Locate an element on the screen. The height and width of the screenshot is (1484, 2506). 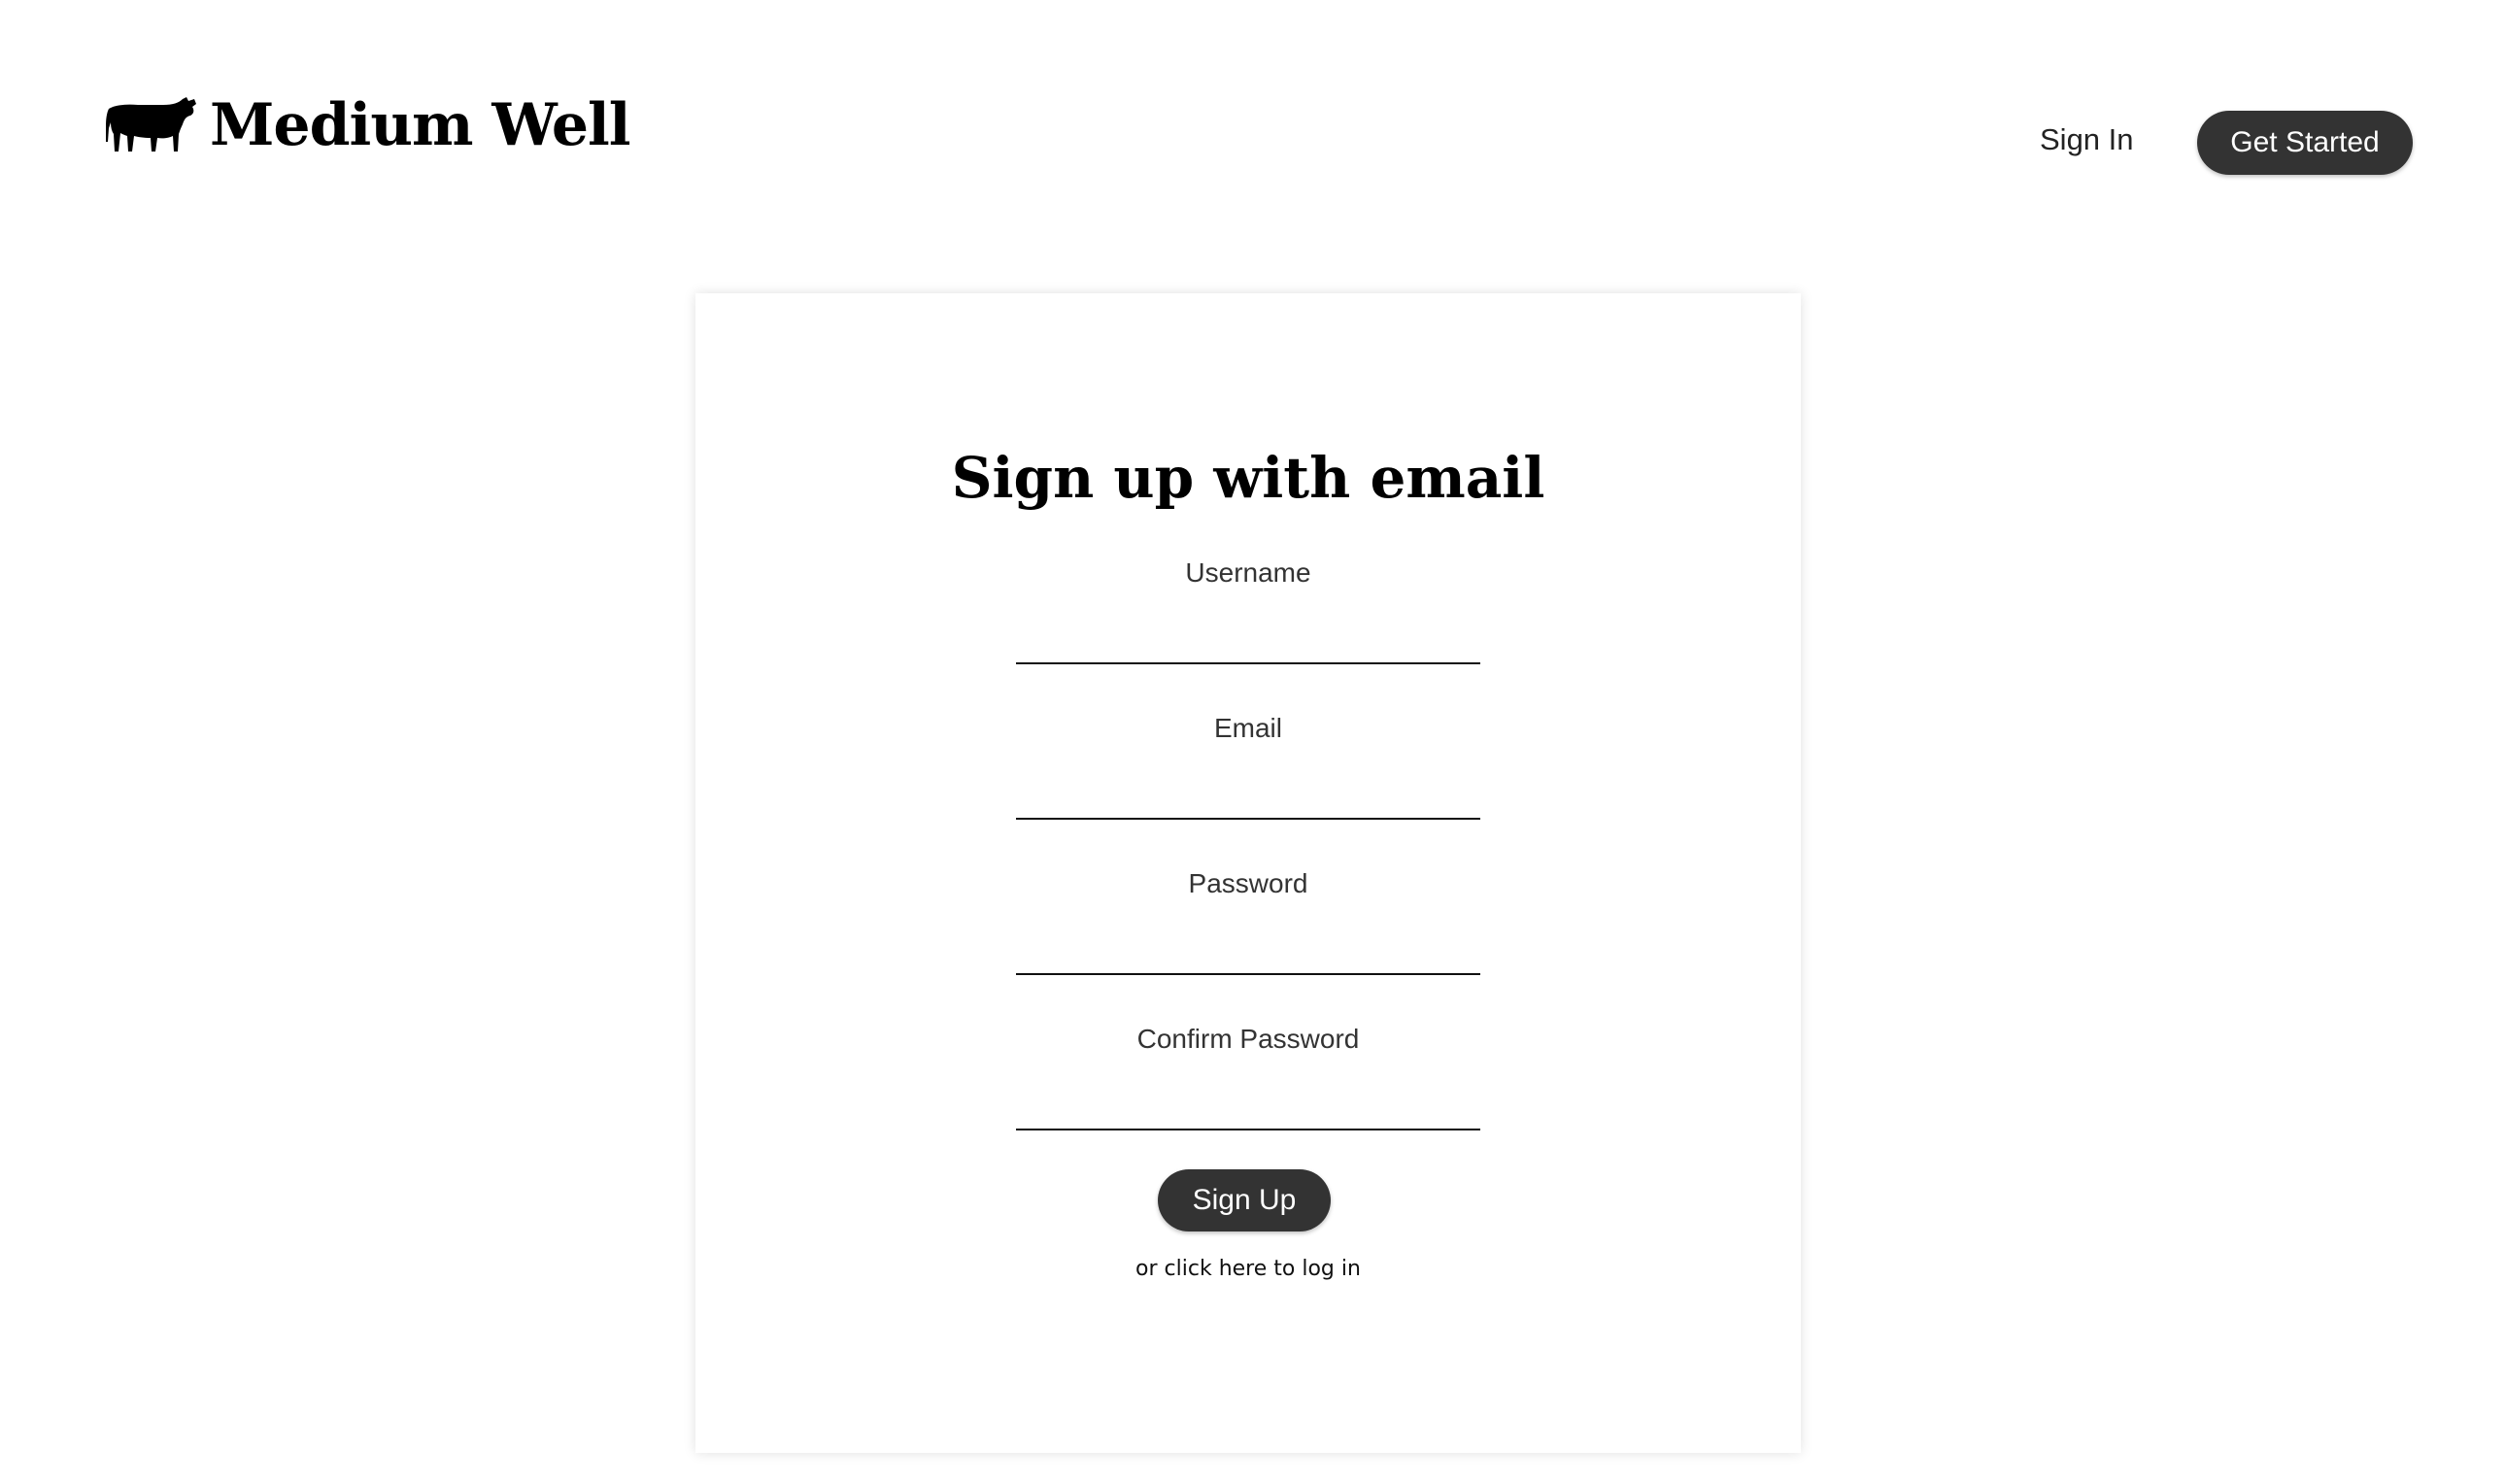
brand-name: Medium Well is located at coordinates (420, 125).